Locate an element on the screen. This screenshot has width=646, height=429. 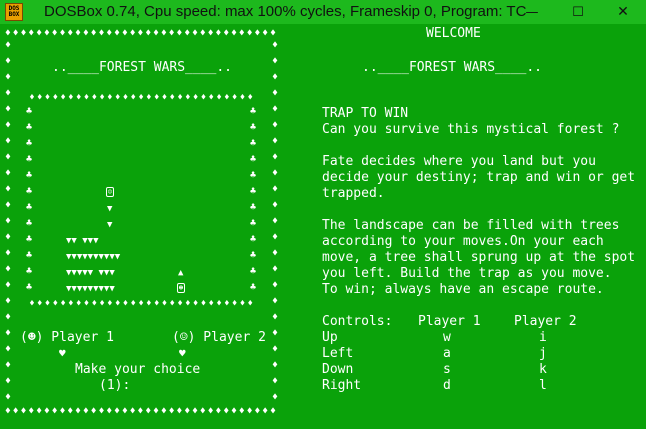
tree-row-1: ▼▼ ▼▼▼ is located at coordinates (82, 241).